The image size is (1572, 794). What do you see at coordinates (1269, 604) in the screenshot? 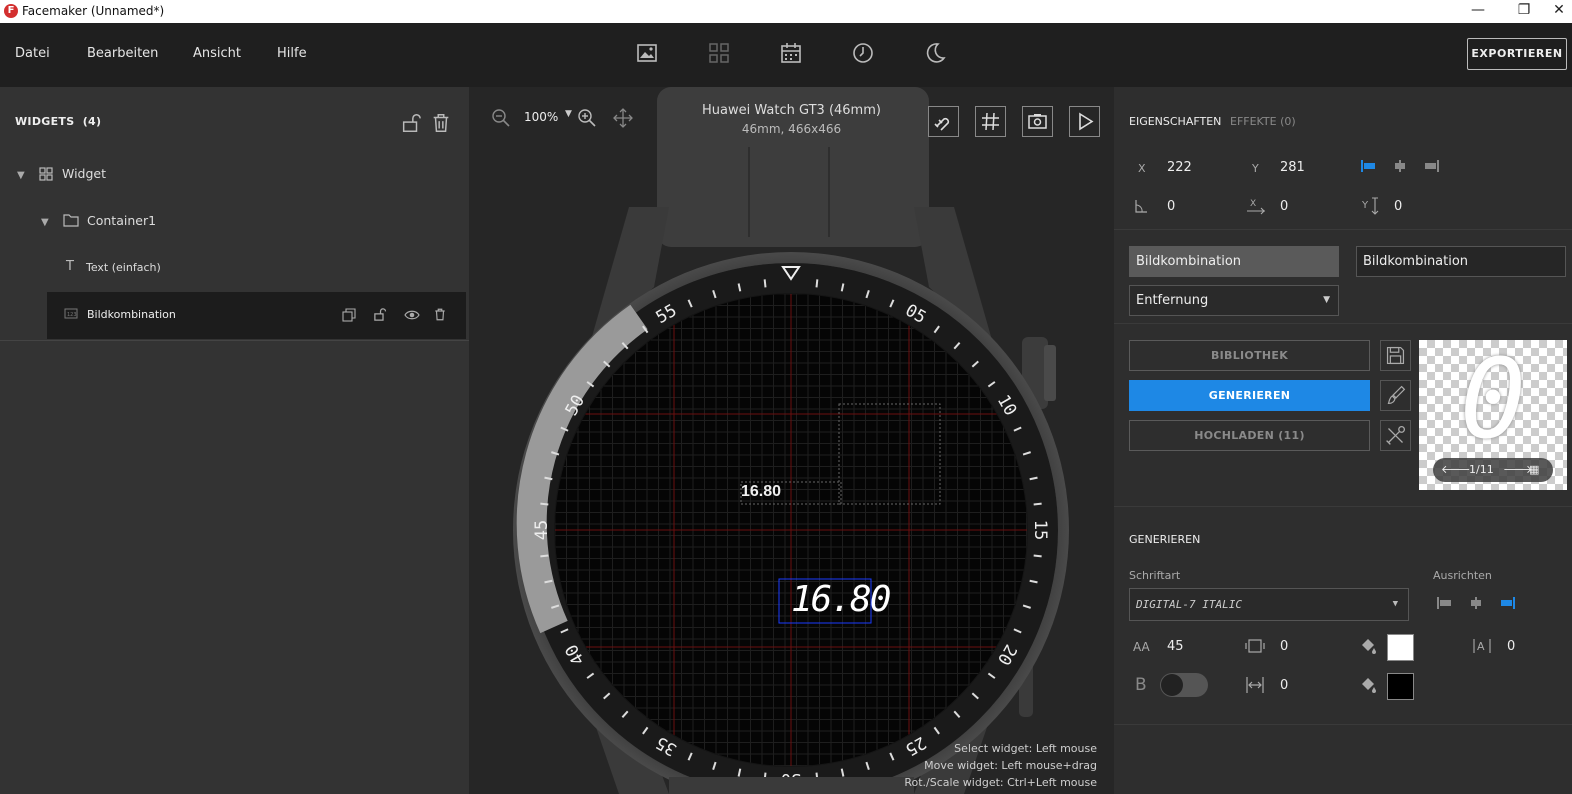
I see `font-select: DIGITAL-7 ITALIC ▼` at bounding box center [1269, 604].